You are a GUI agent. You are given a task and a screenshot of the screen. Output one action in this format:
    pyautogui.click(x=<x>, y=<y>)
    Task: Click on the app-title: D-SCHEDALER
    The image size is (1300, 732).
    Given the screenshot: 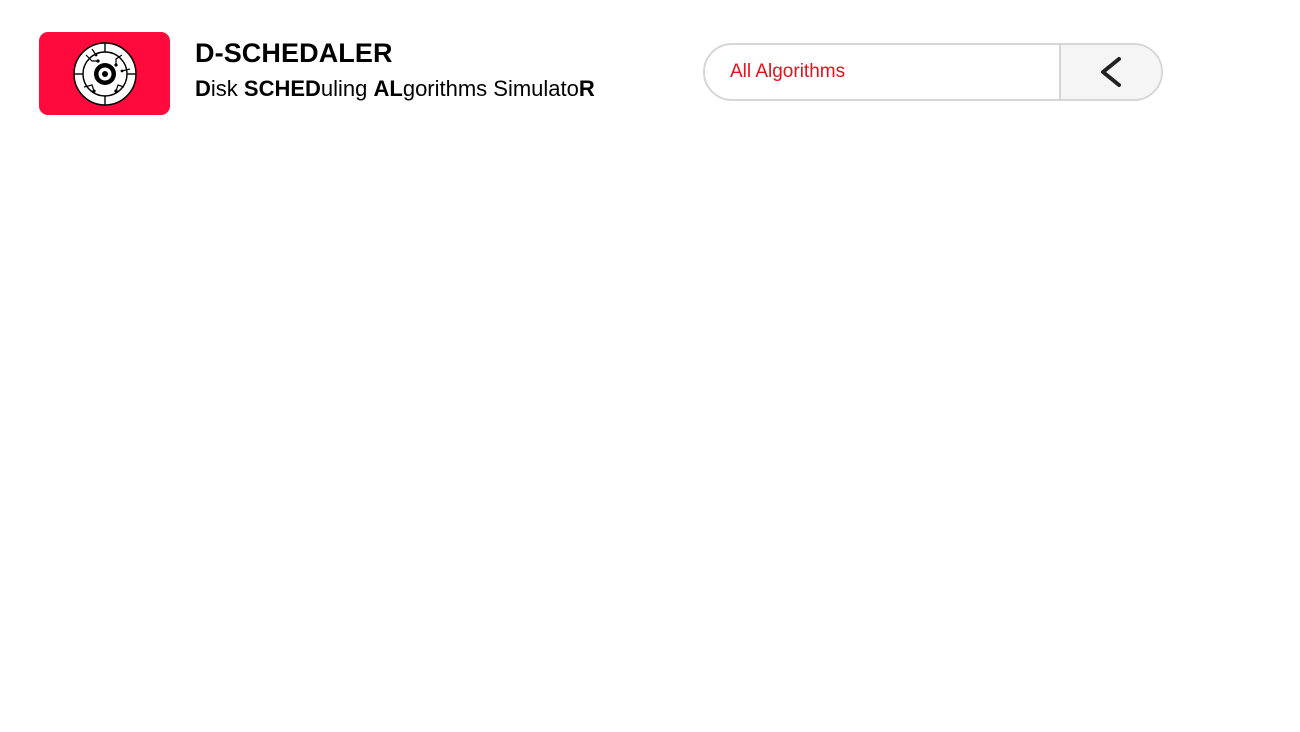 What is the action you would take?
    pyautogui.click(x=294, y=53)
    